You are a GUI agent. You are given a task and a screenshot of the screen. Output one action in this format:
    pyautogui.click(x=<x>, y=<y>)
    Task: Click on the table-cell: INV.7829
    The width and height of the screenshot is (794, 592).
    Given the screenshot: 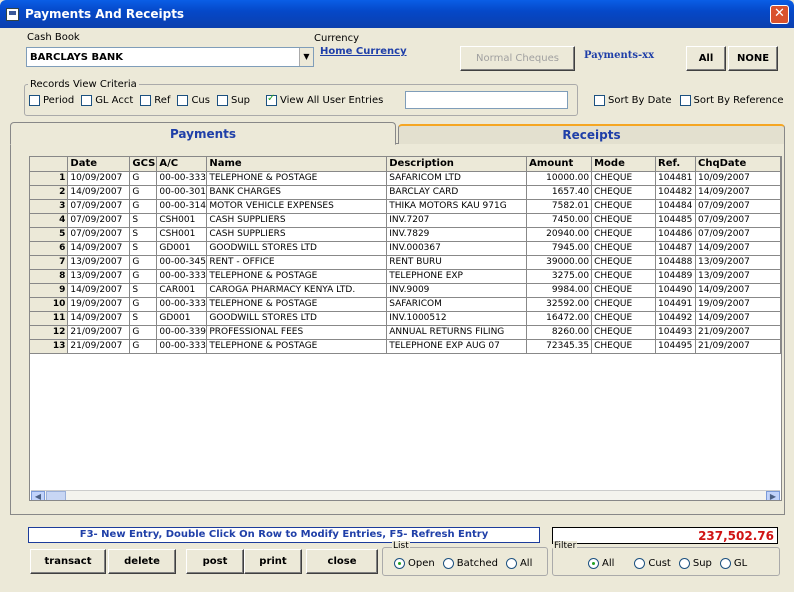 What is the action you would take?
    pyautogui.click(x=457, y=234)
    